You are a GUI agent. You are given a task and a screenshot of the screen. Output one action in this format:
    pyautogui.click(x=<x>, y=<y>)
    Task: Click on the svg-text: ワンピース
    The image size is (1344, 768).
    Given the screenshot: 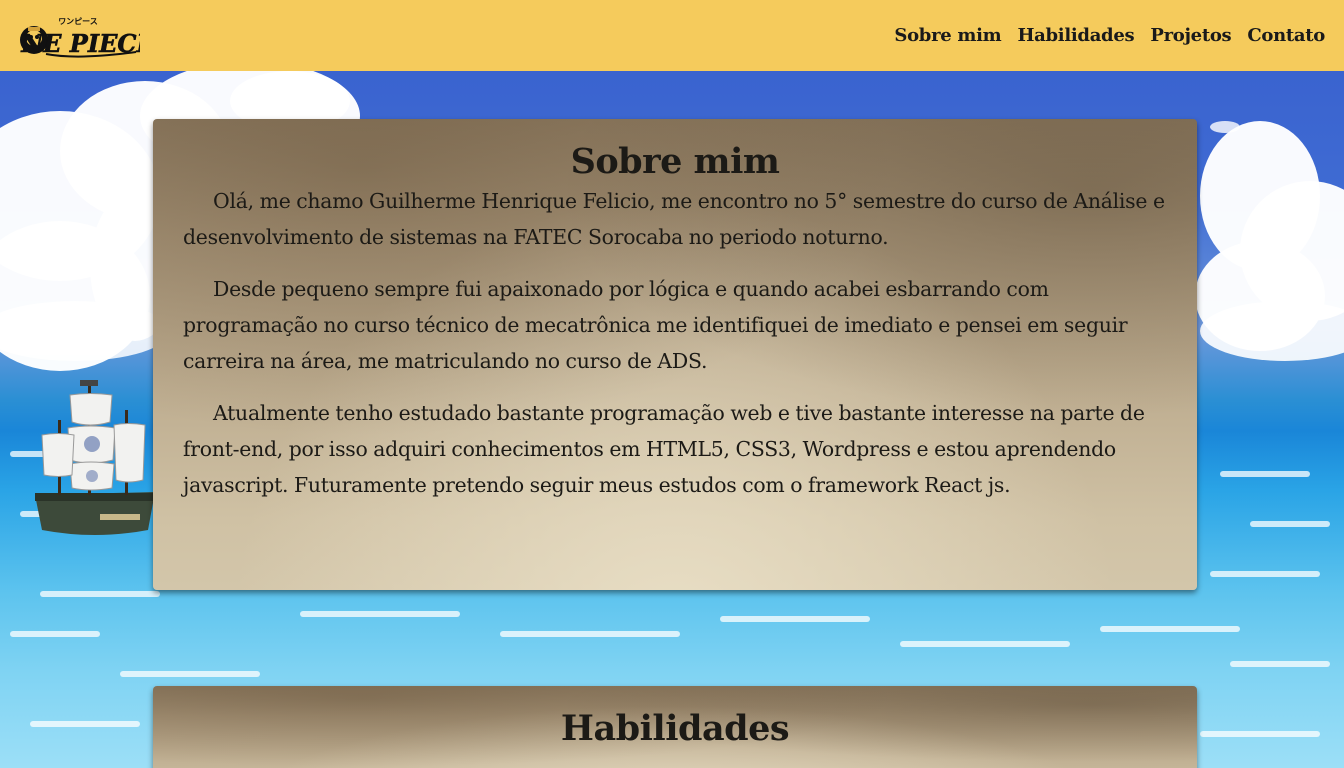 What is the action you would take?
    pyautogui.click(x=78, y=21)
    